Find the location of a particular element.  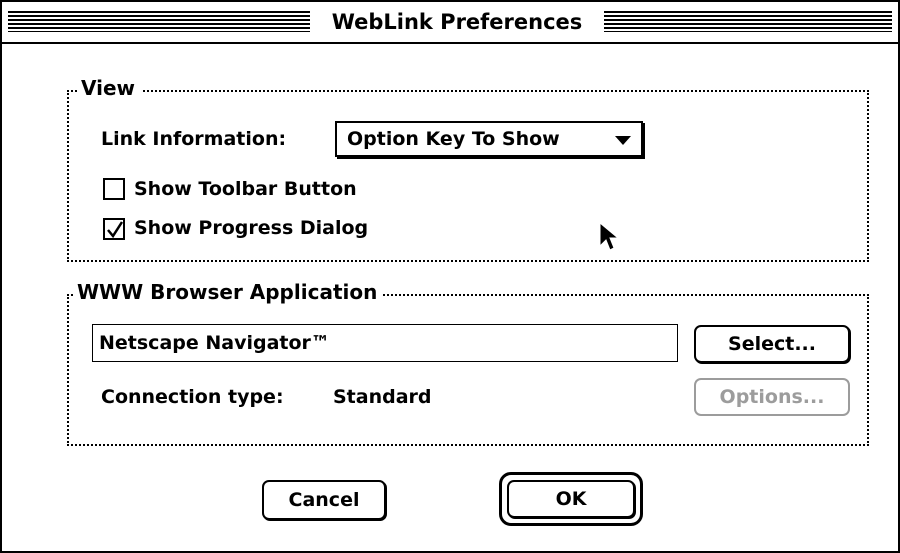

browser-name-field: Netscape Navigator™ is located at coordinates (385, 343).